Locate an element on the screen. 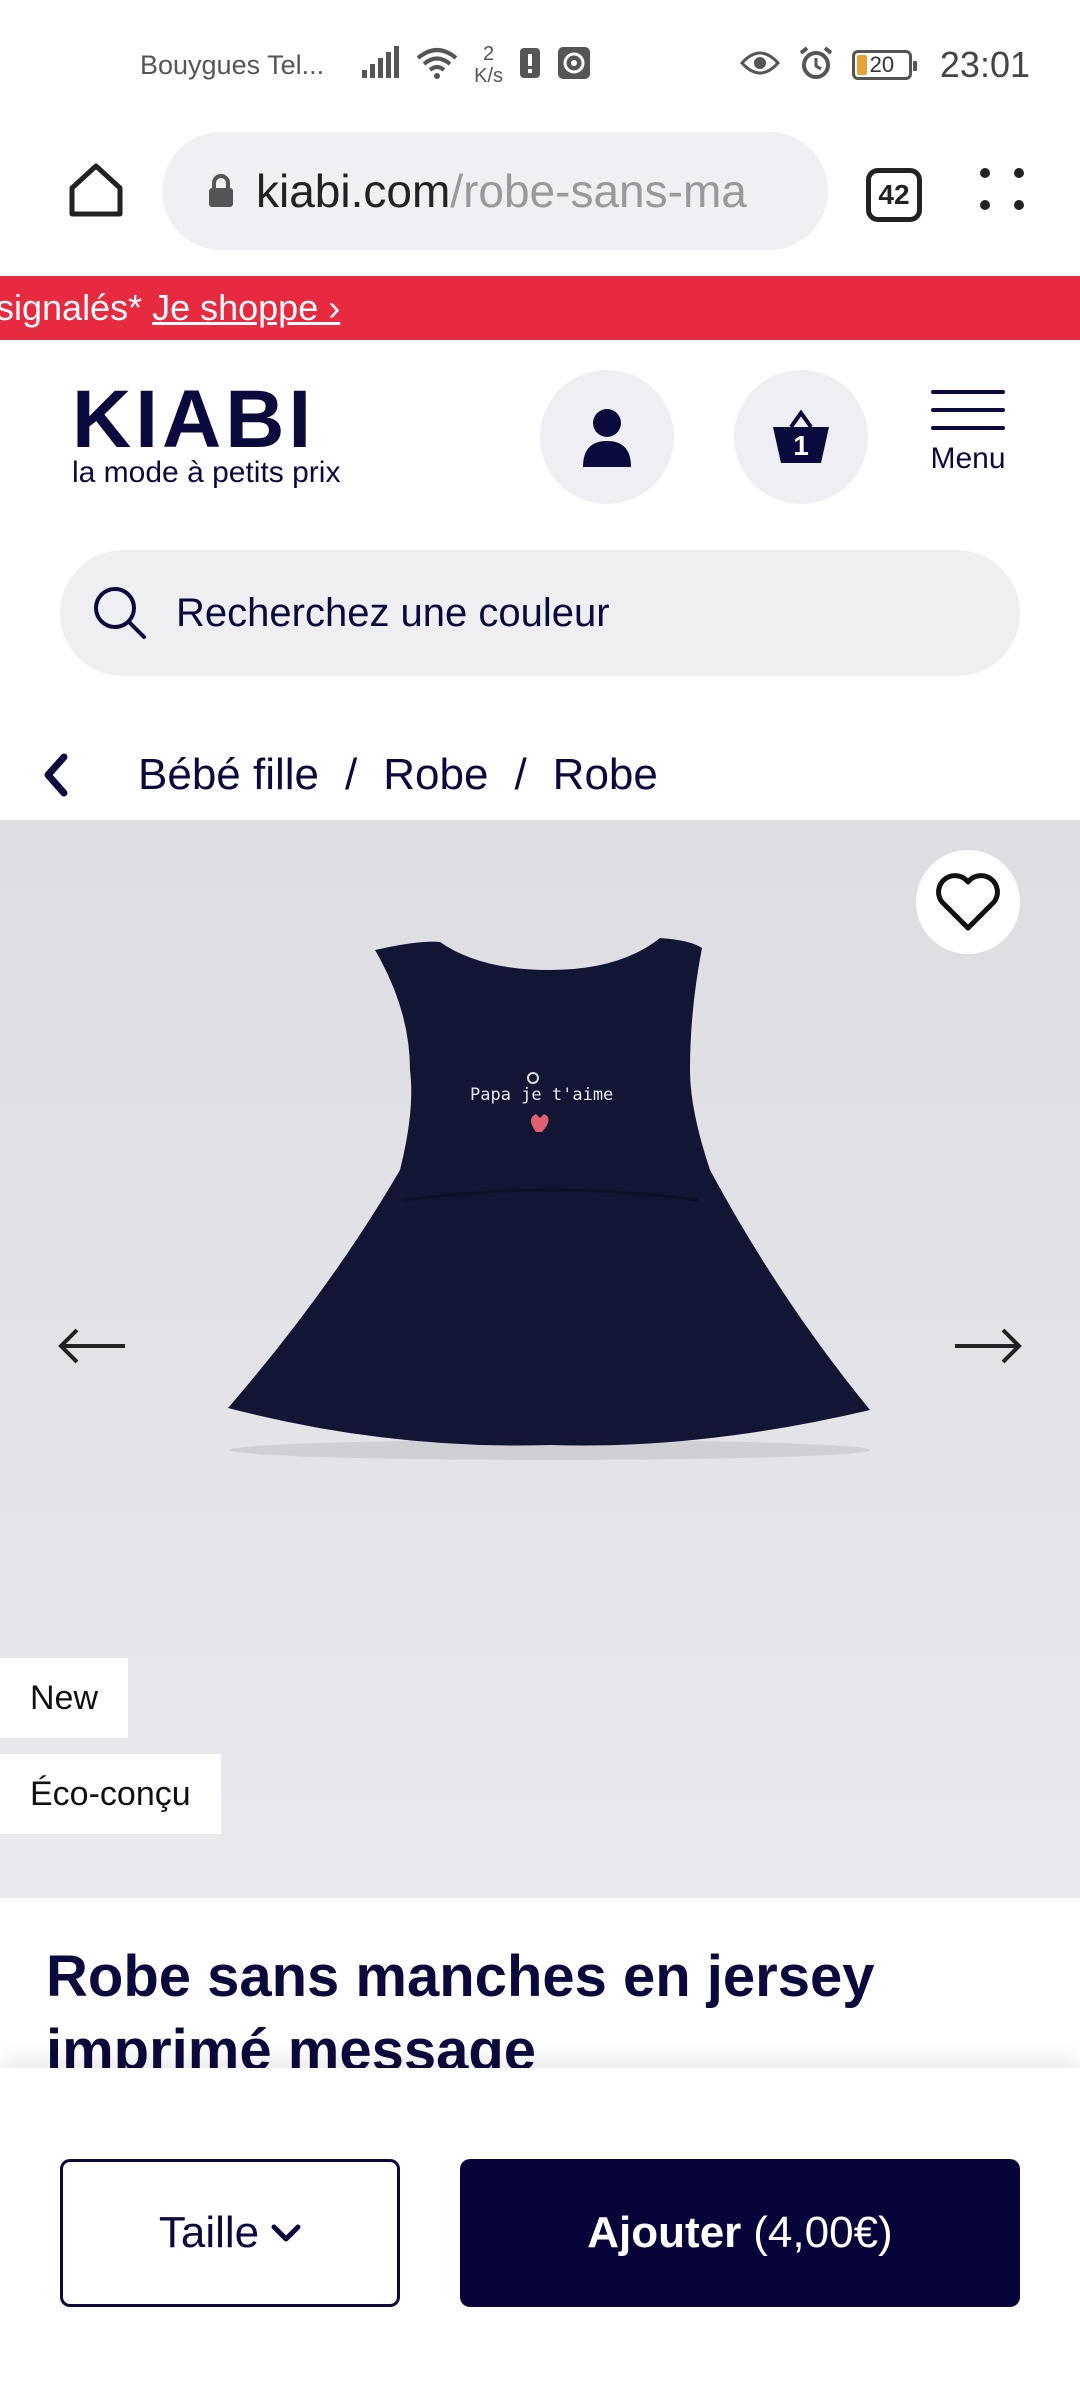 This screenshot has height=2400, width=1080. product-photo-dress: Papa je t'aime is located at coordinates (549, 1199).